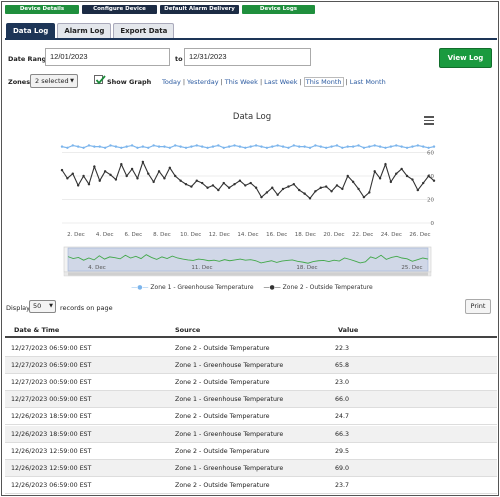  What do you see at coordinates (51, 451) in the screenshot?
I see `cell-date-time: 12/26/2023 12:59:00 EST` at bounding box center [51, 451].